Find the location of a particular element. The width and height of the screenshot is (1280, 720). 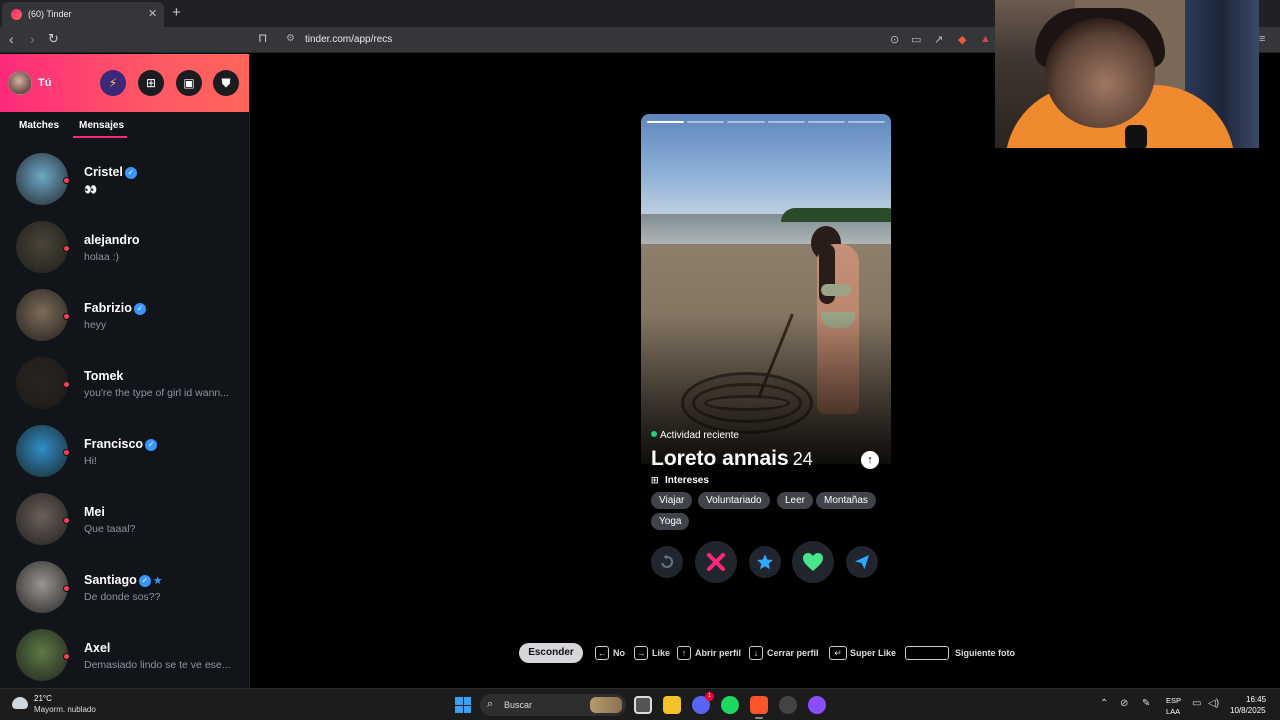

new-tab-icon: + is located at coordinates (176, 12).